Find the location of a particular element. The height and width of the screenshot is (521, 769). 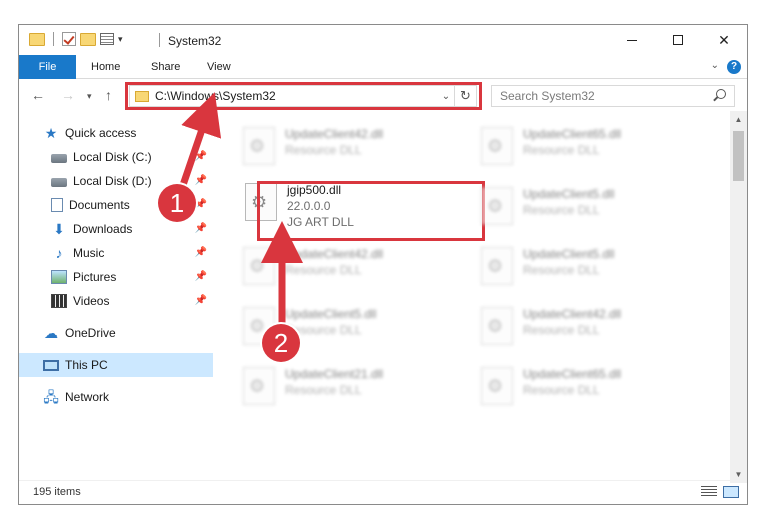

pc-icon is located at coordinates (51, 365).